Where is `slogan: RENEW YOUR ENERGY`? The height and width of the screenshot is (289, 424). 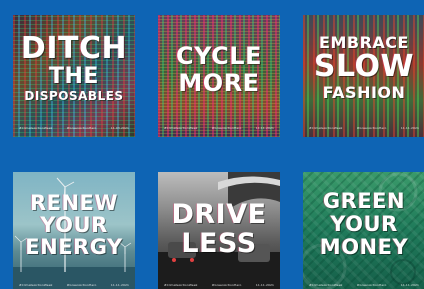
slogan: RENEW YOUR ENERGY is located at coordinates (74, 225).